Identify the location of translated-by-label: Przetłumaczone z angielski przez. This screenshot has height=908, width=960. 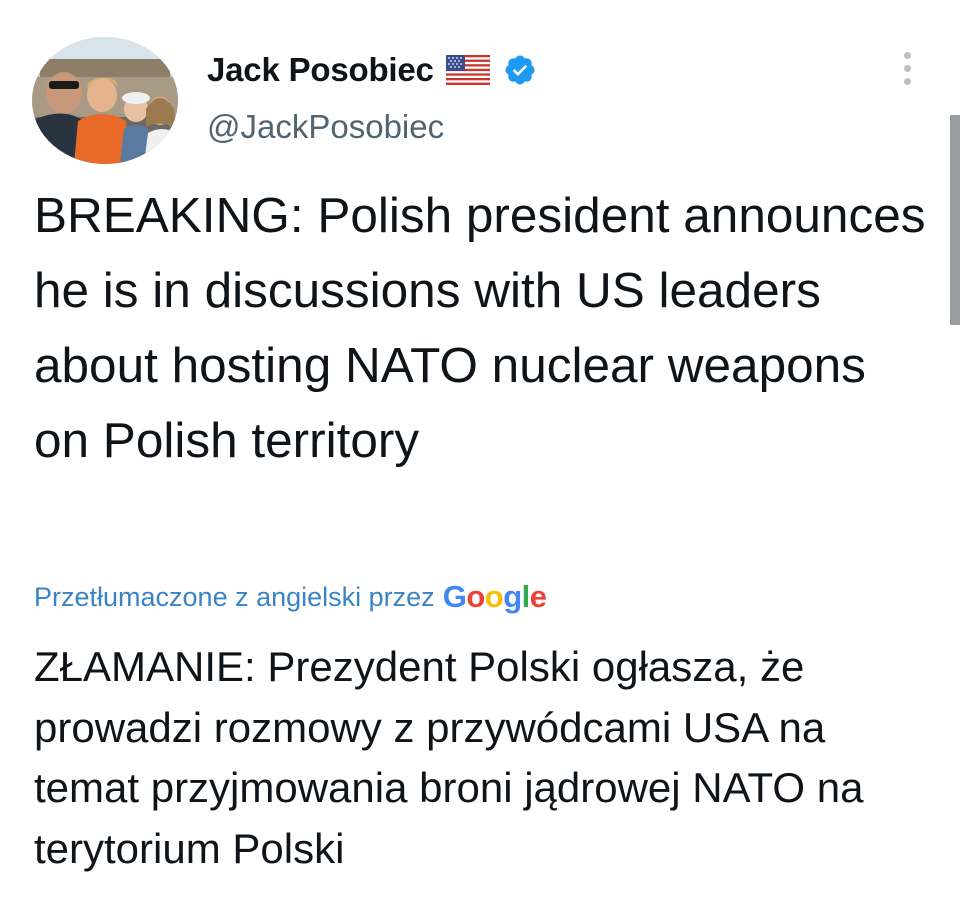
(234, 597).